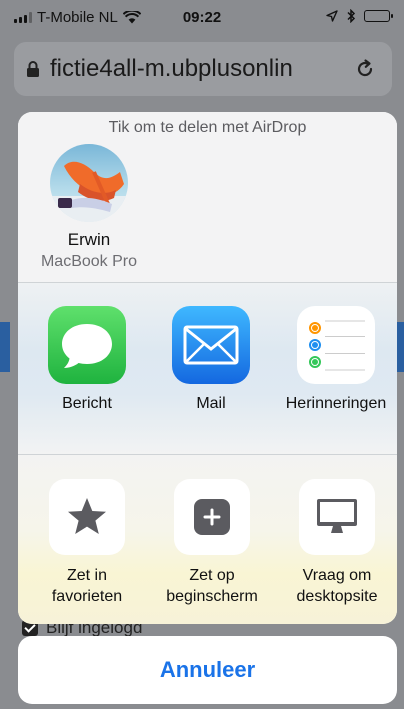 The height and width of the screenshot is (709, 404). What do you see at coordinates (337, 596) in the screenshot?
I see `action-label-line2: desktopsite` at bounding box center [337, 596].